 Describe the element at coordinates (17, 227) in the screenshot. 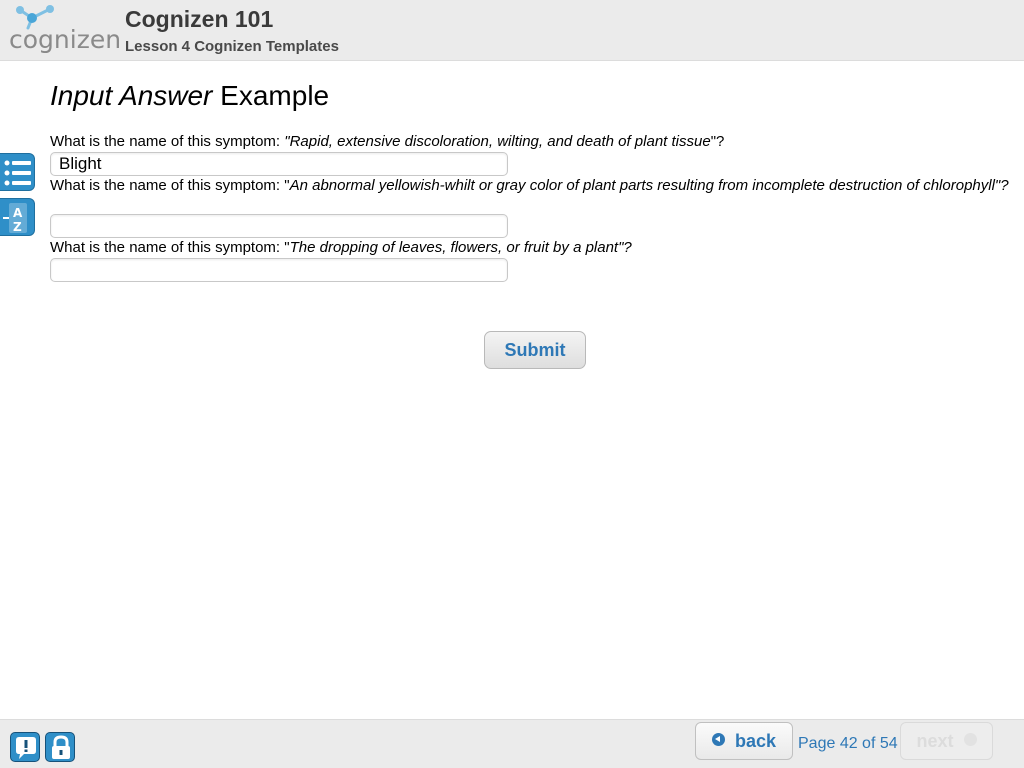

I see `svg-text: Z` at that location.